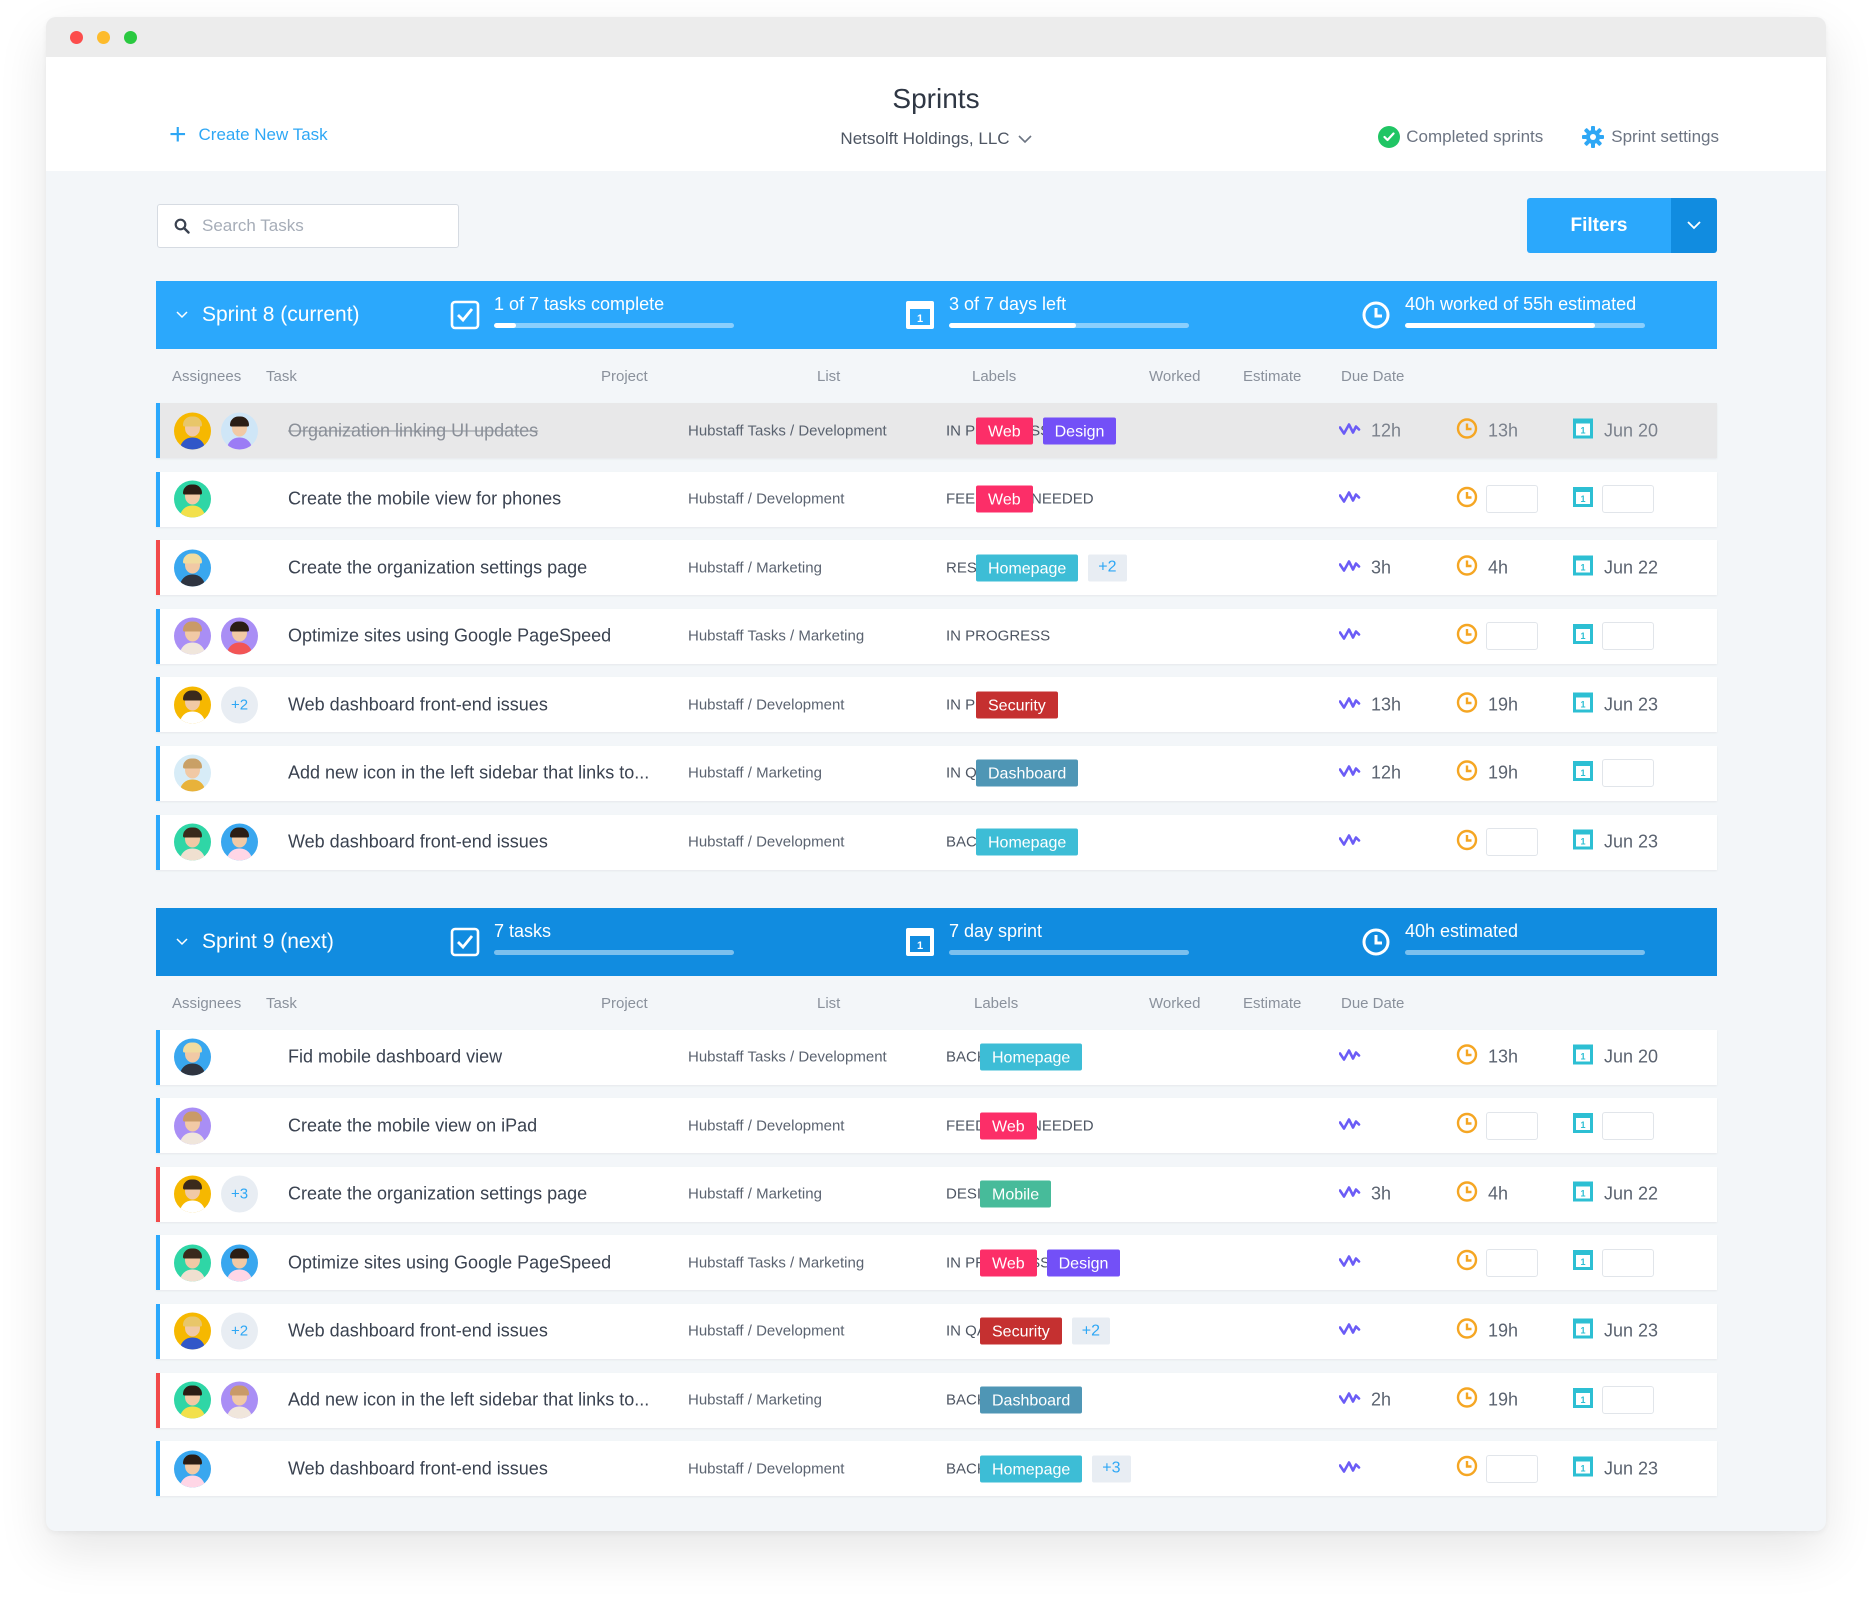  Describe the element at coordinates (1694, 225) in the screenshot. I see `filters-dropdown-button` at that location.